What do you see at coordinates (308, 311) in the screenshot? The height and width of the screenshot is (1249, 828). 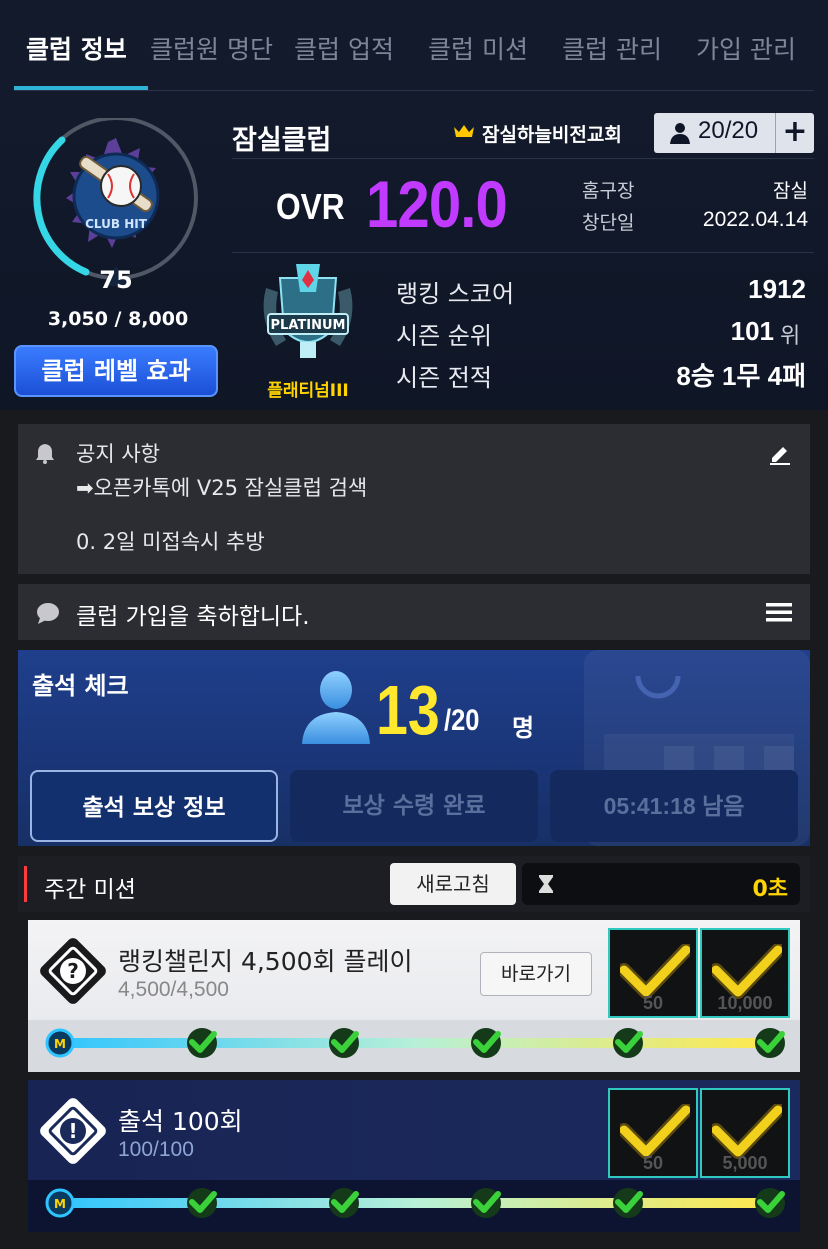 I see `platinum-tier-badge: PLATINUM` at bounding box center [308, 311].